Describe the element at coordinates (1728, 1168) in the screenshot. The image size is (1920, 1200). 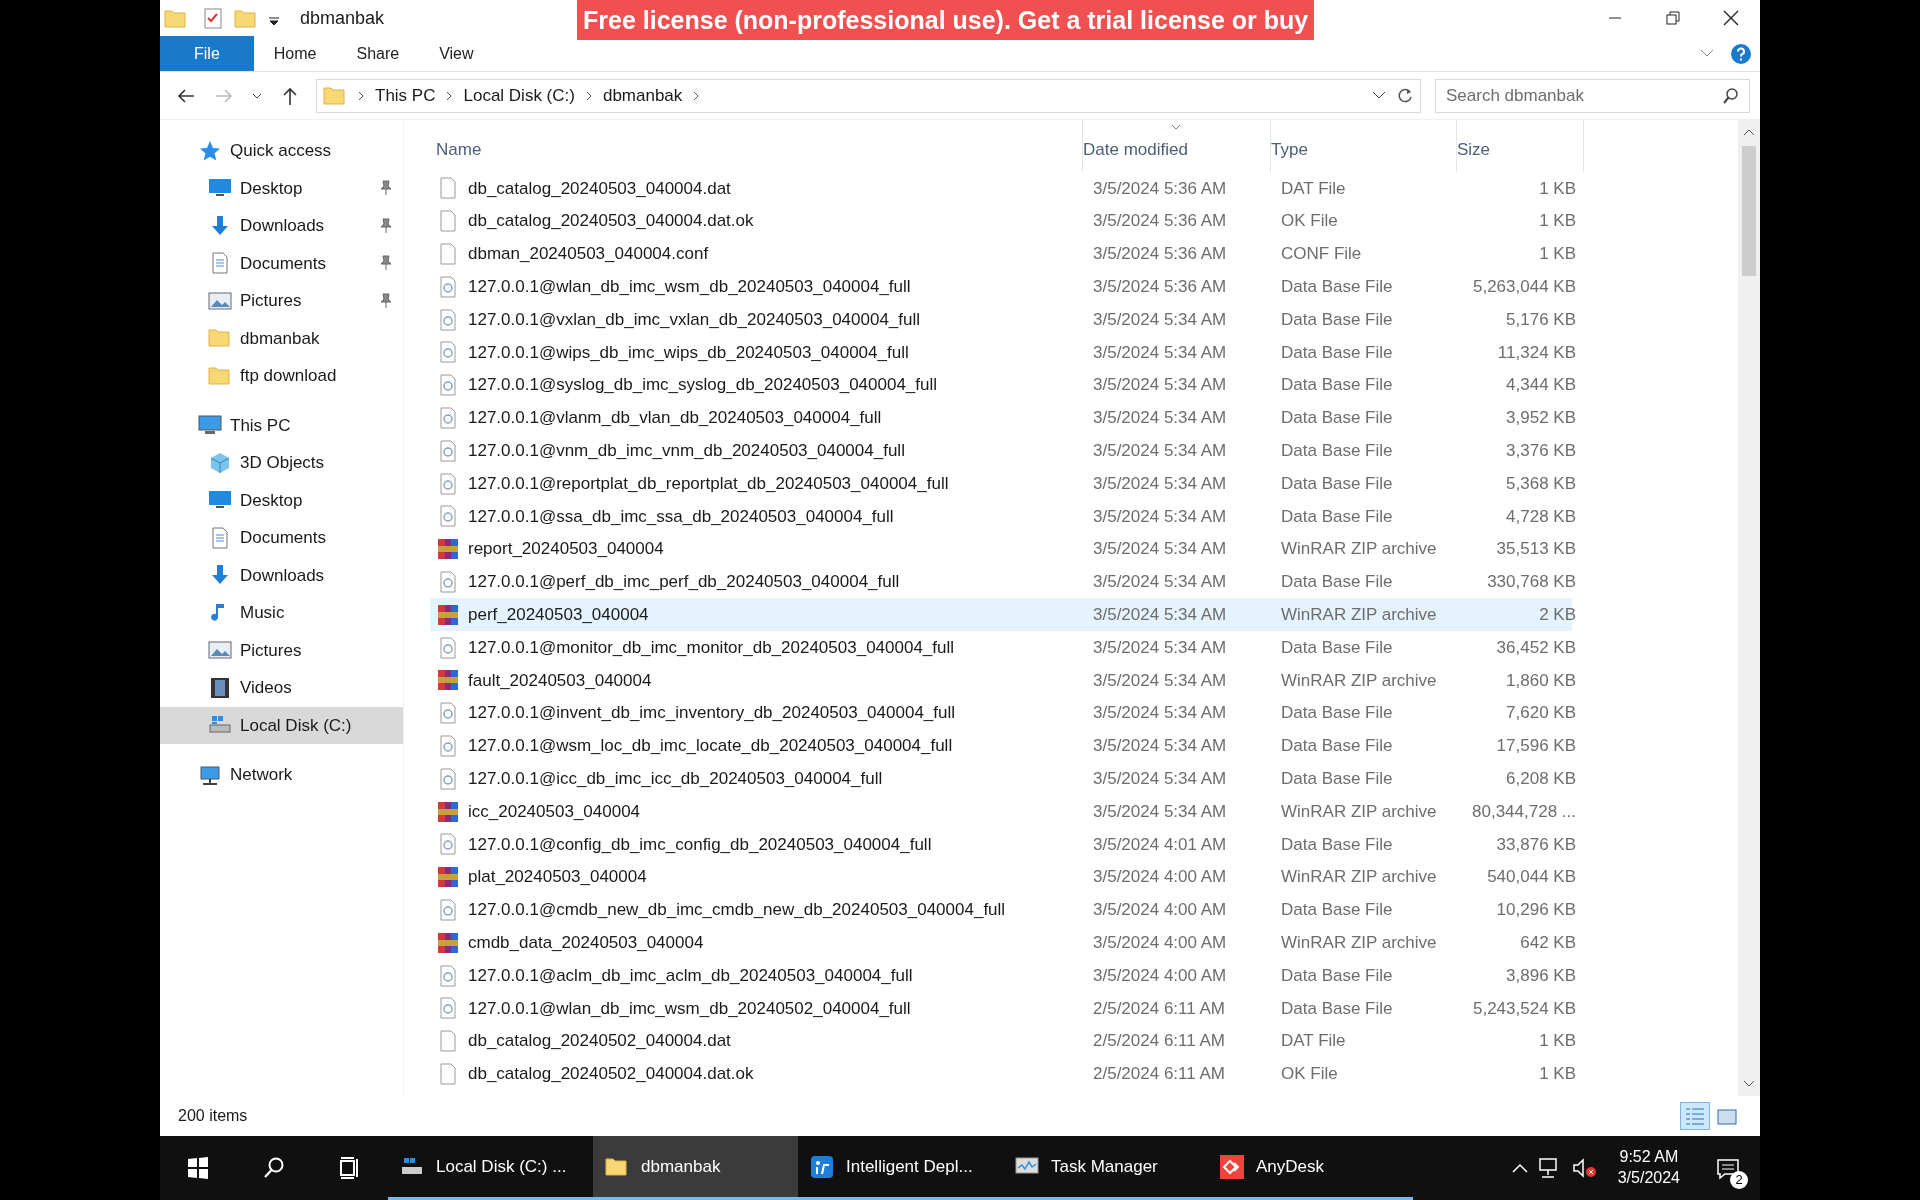
I see `notification-button: 2` at that location.